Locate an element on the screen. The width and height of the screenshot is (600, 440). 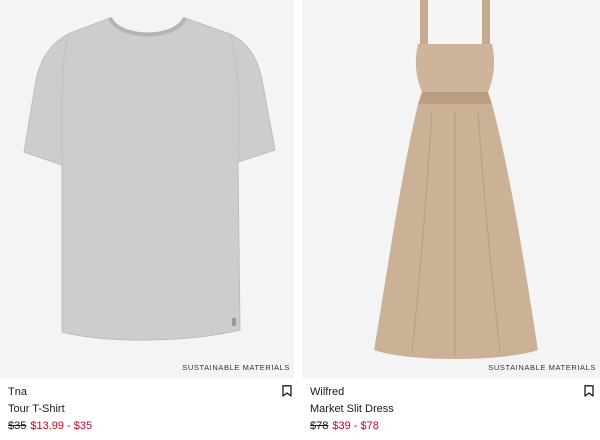
sale-price: $39 - $78 is located at coordinates (355, 426).